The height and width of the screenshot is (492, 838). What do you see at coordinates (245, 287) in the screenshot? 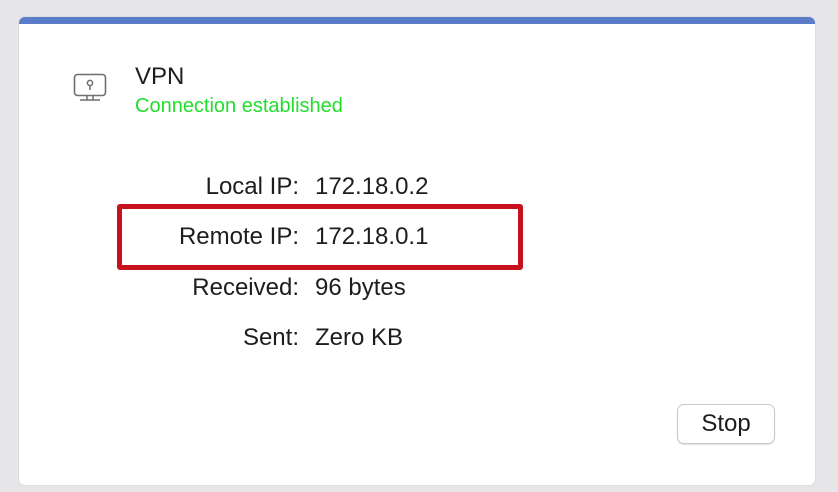
I see `received-label: Received:` at bounding box center [245, 287].